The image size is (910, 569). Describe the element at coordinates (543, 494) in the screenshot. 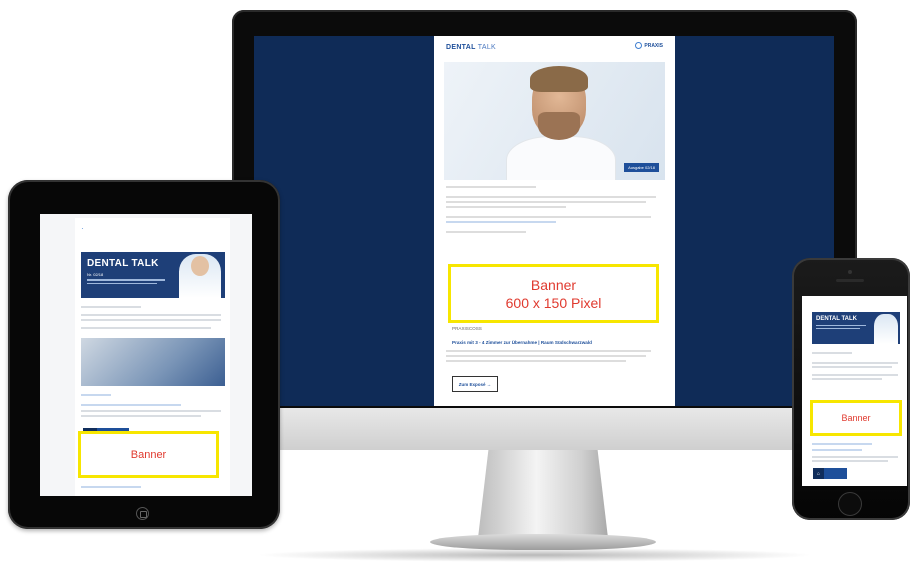

I see `monitor-stand` at that location.